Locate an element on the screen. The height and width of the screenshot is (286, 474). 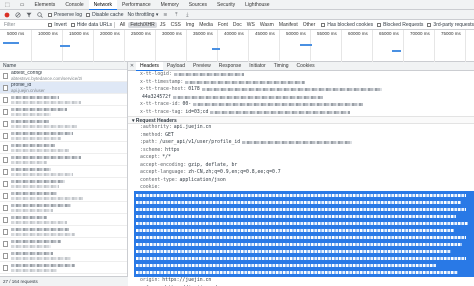
divider is located at coordinates (114, 24).